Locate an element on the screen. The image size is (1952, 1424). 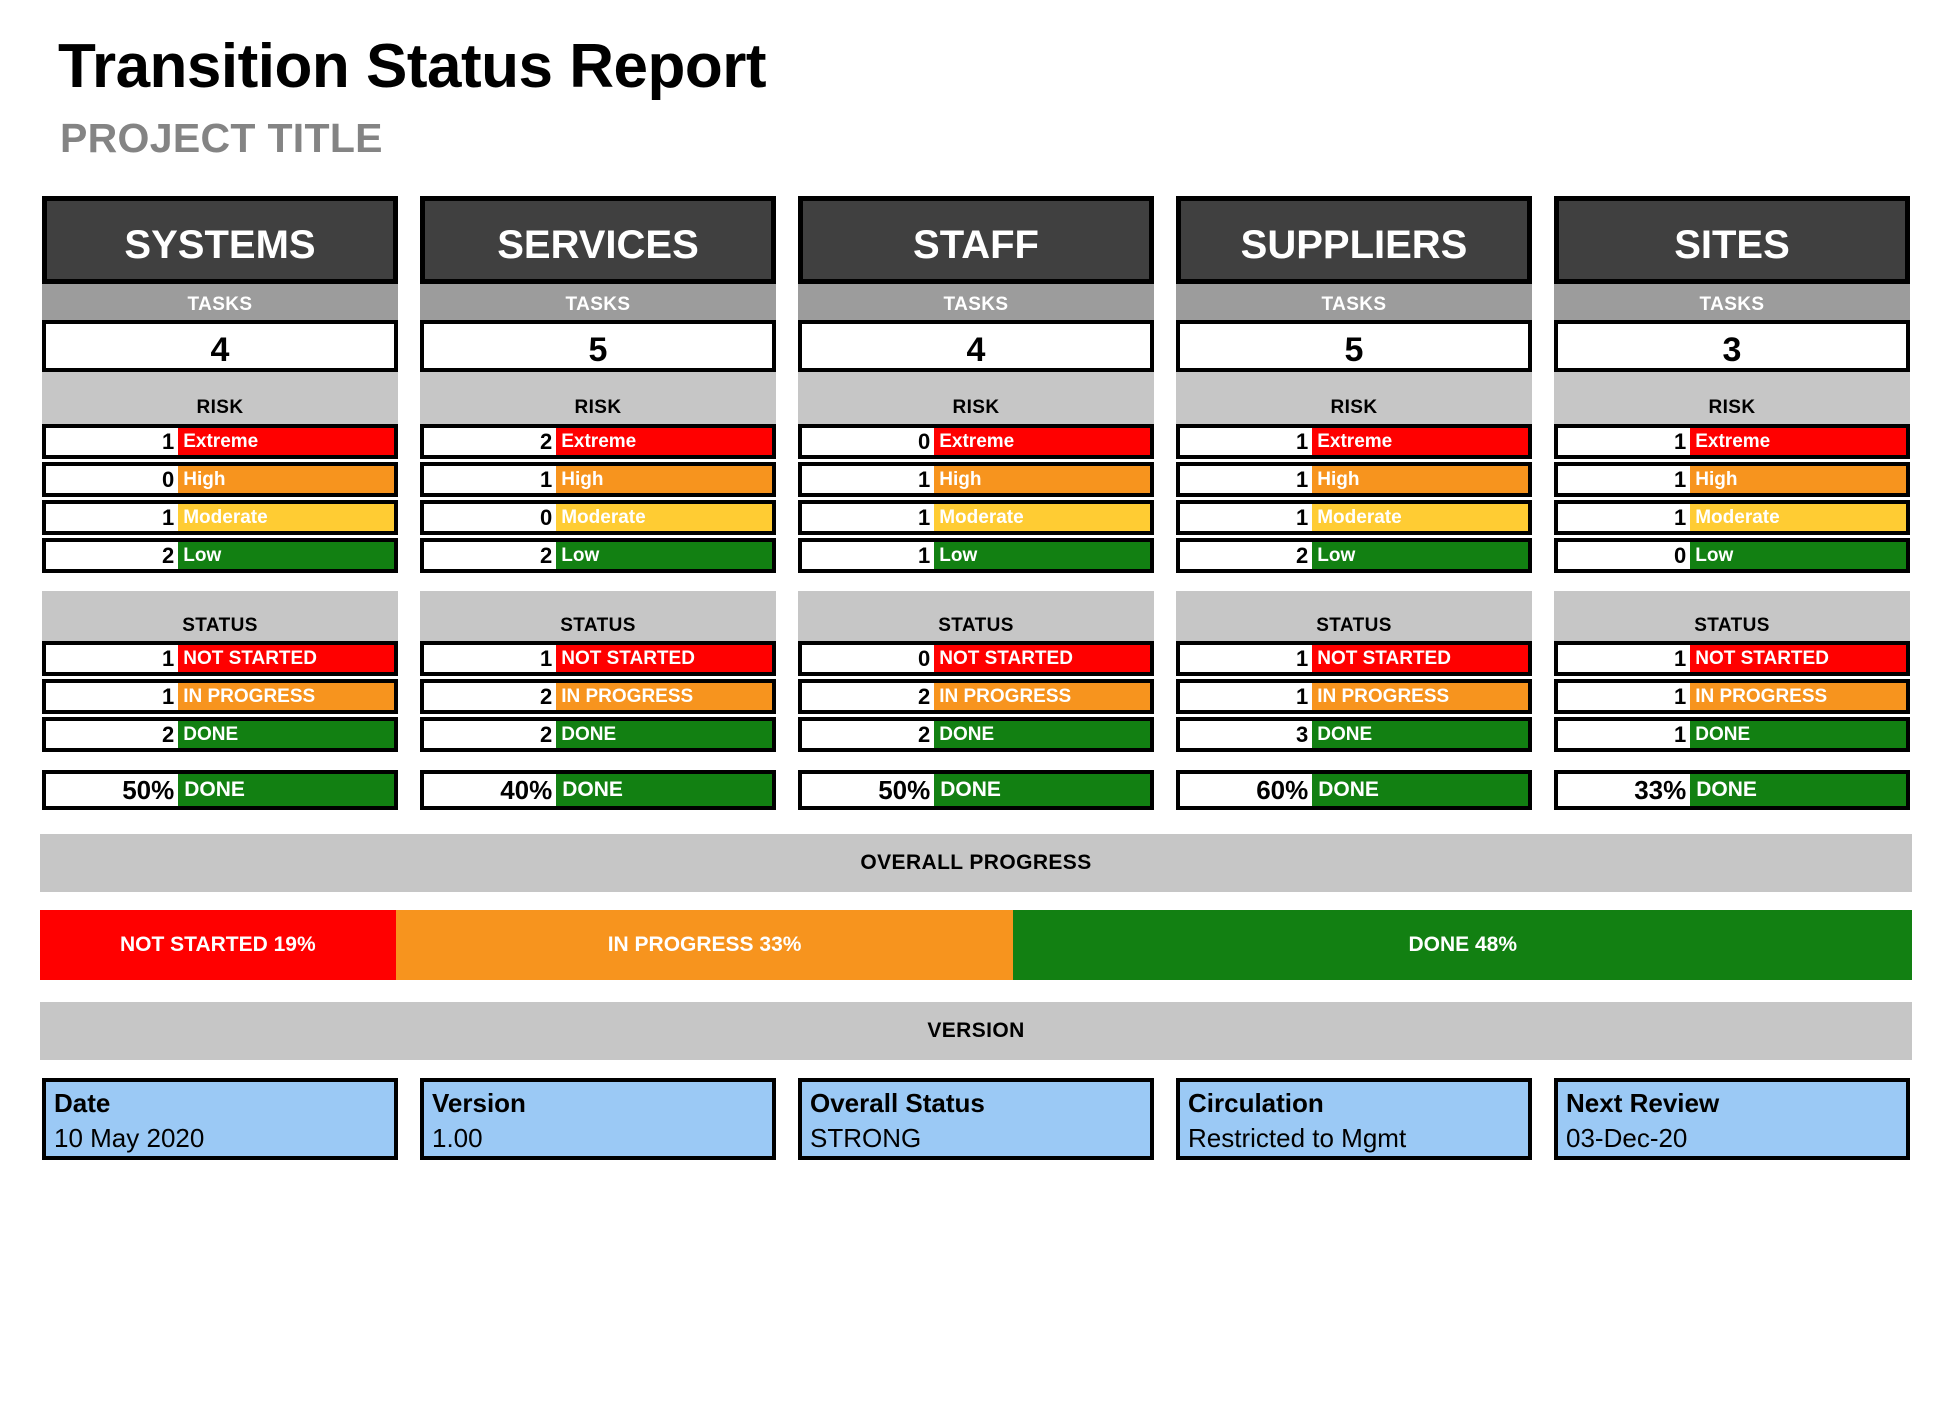
risk-row-services-moderate: 0 Moderate is located at coordinates (598, 518).